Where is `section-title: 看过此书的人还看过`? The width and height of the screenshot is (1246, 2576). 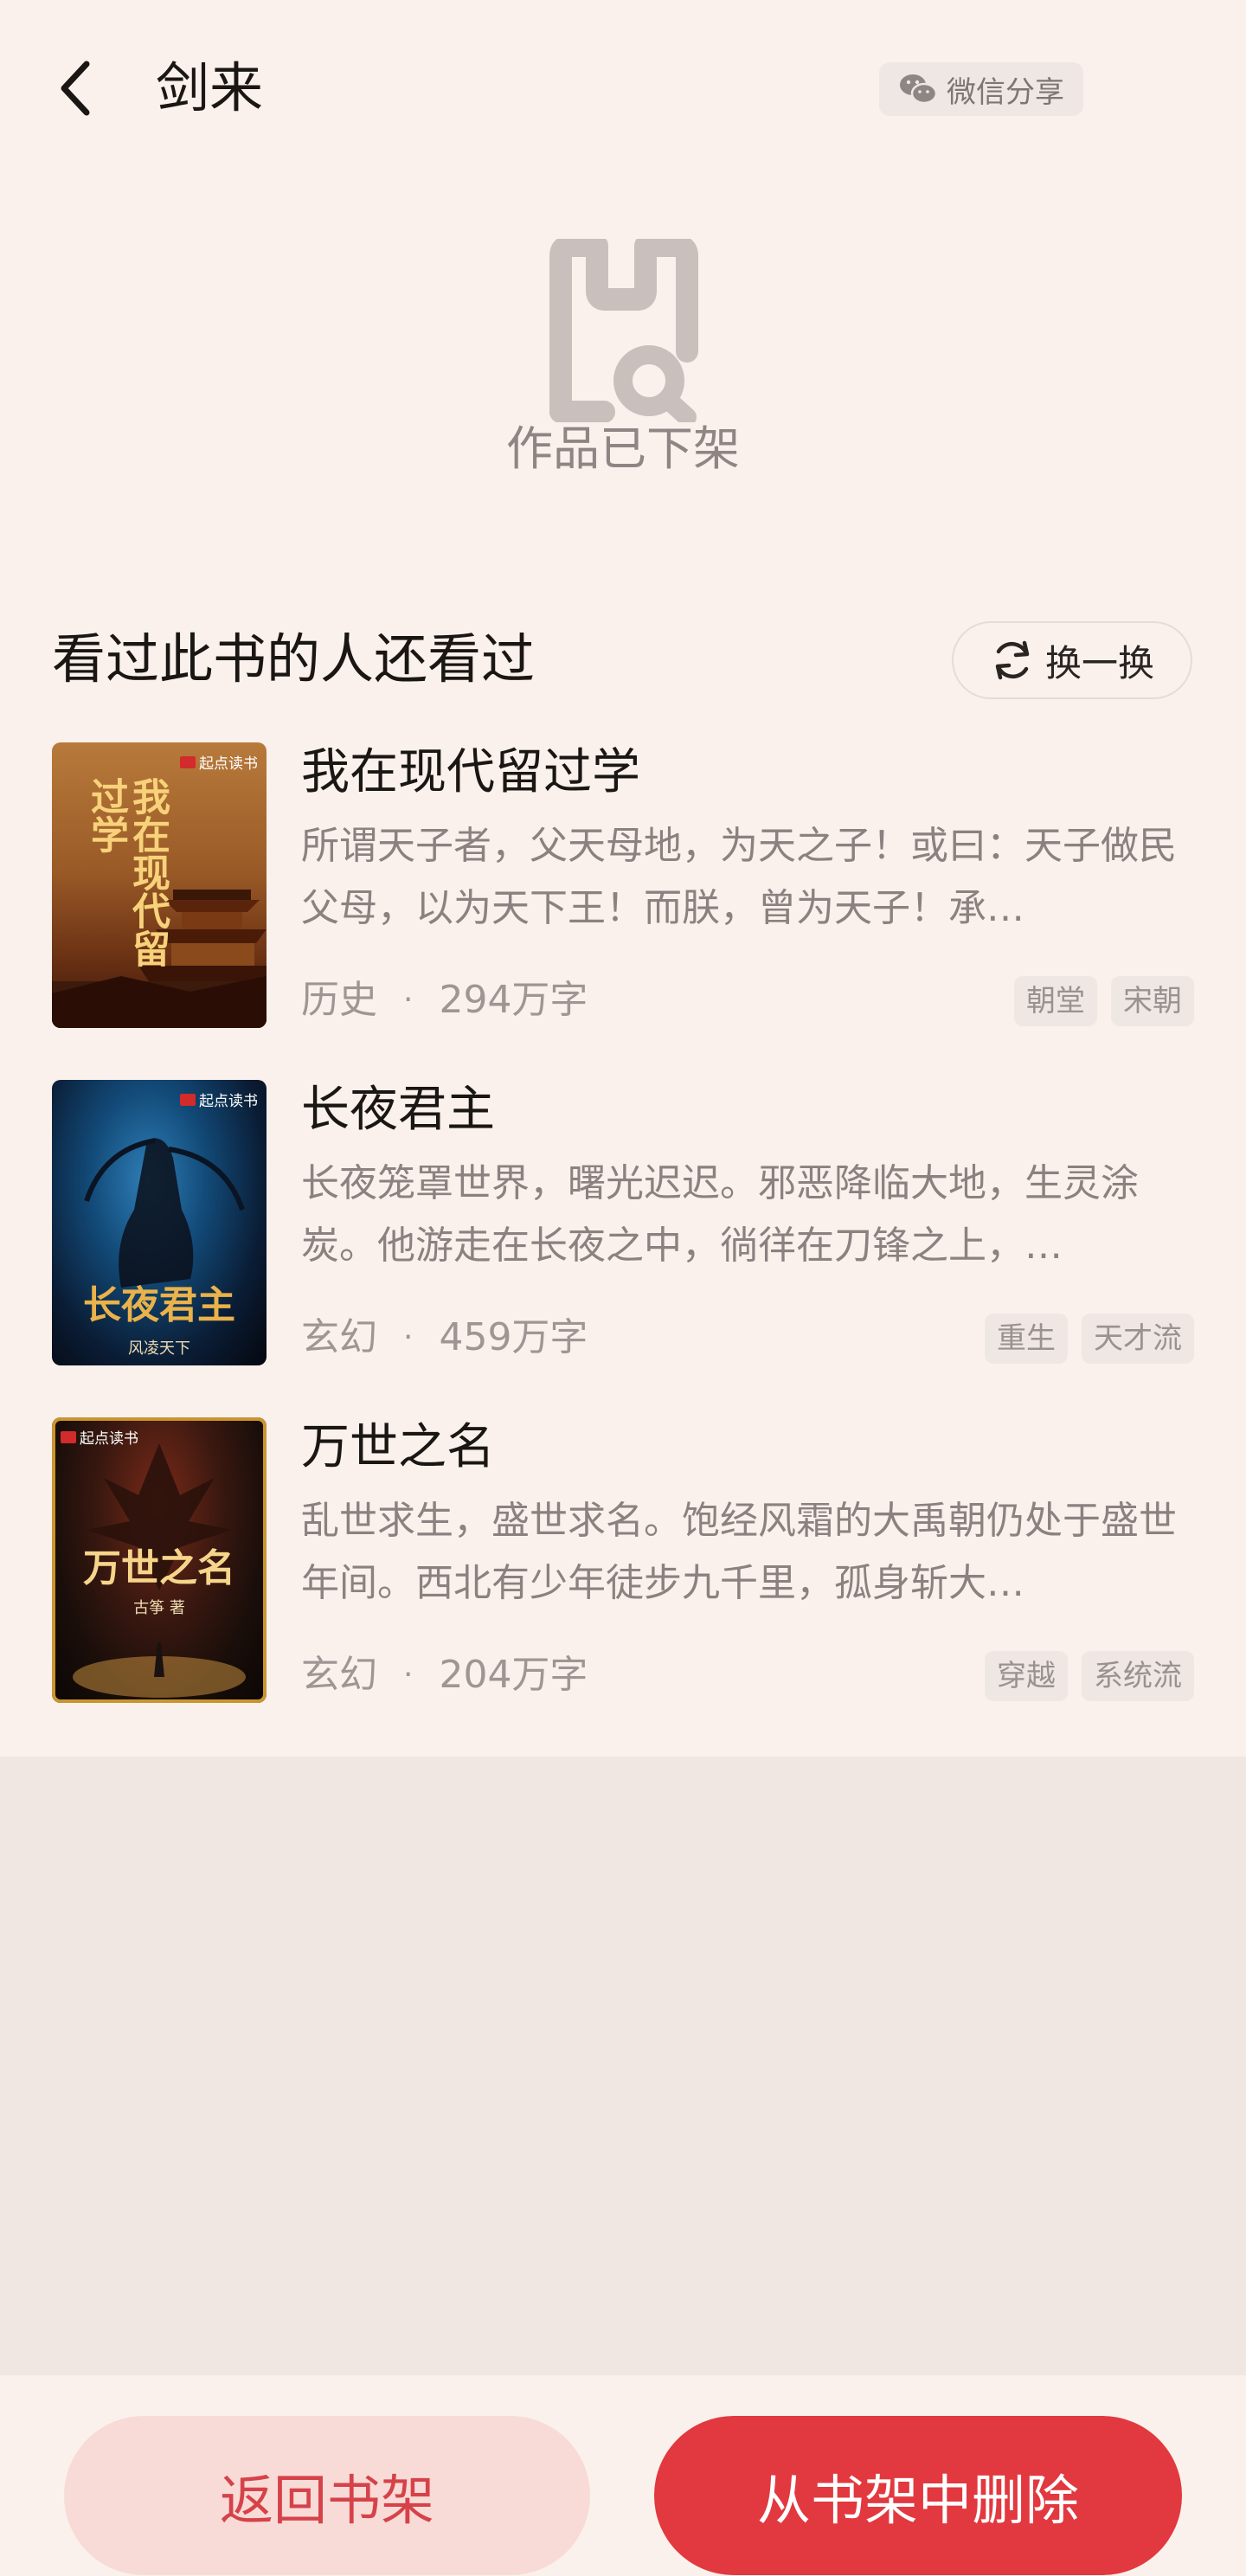 section-title: 看过此书的人还看过 is located at coordinates (294, 659).